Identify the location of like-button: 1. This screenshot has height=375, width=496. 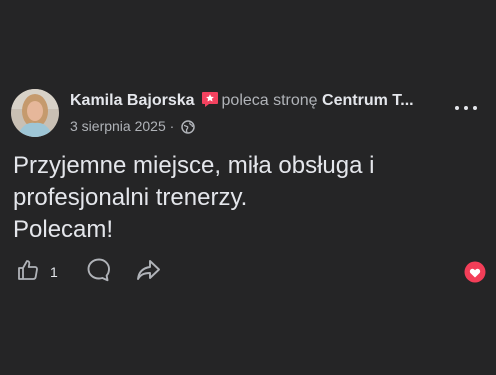
(37, 272).